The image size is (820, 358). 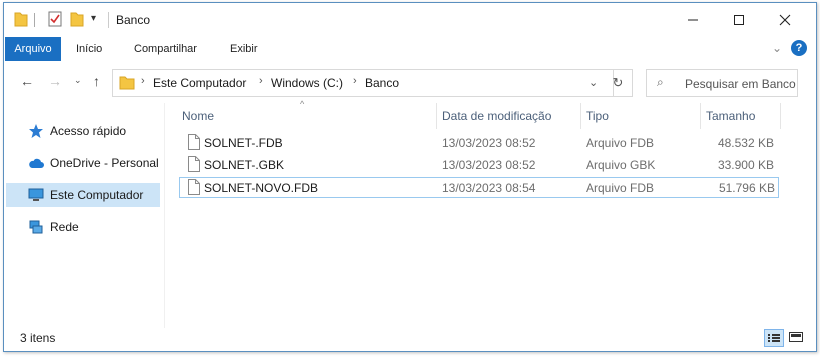 What do you see at coordinates (382, 83) in the screenshot?
I see `breadcrumb-banco: Banco` at bounding box center [382, 83].